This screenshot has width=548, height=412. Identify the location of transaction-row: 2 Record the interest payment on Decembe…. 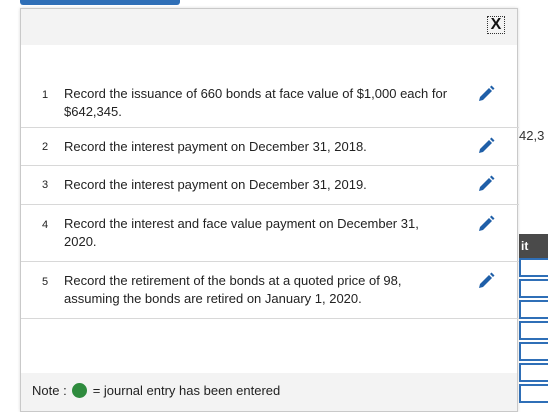
(270, 147).